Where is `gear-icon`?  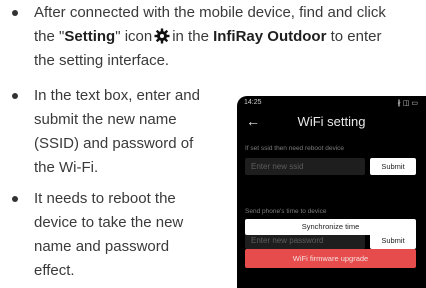
gear-icon is located at coordinates (162, 39).